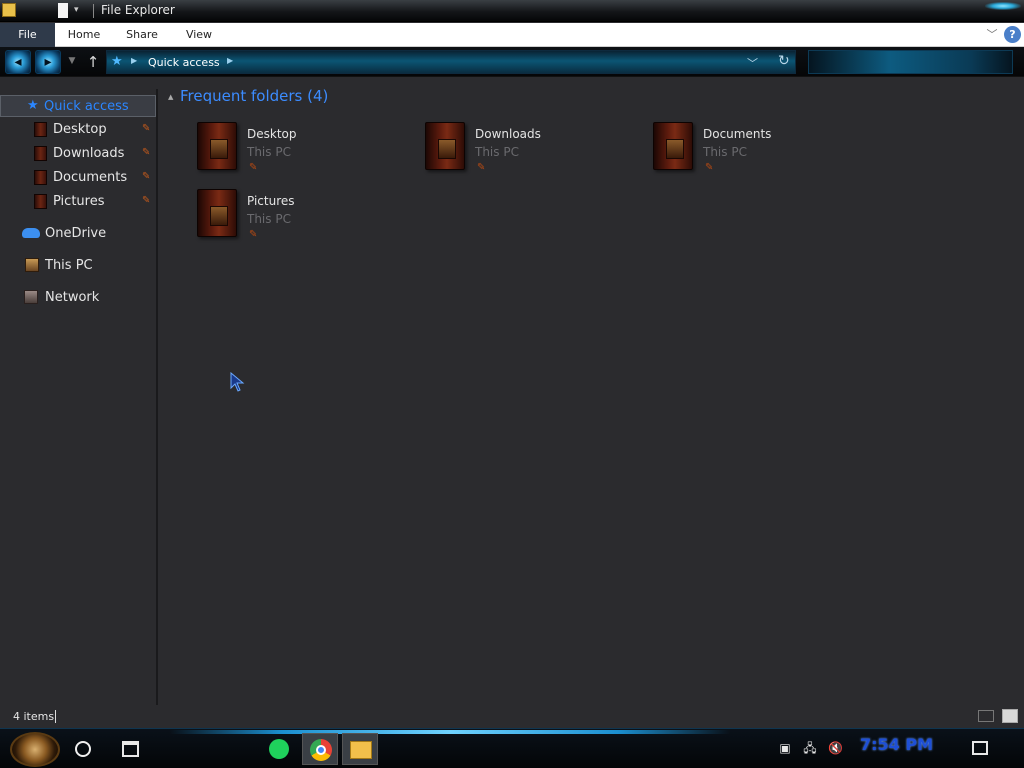 The height and width of the screenshot is (768, 1024). Describe the element at coordinates (272, 134) in the screenshot. I see `folder-name: Desktop` at that location.